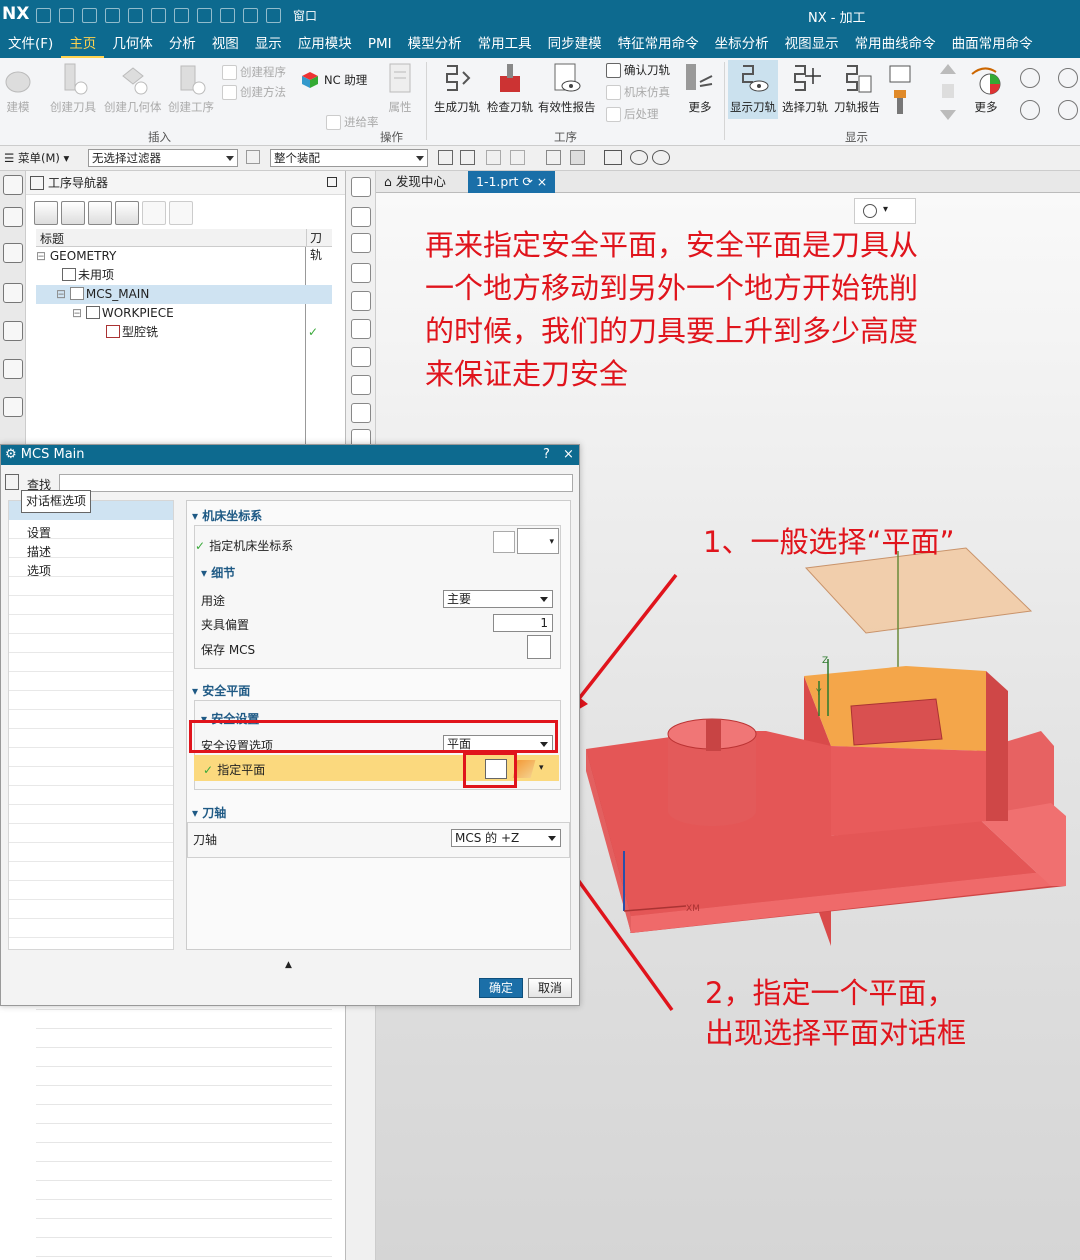 This screenshot has width=1080, height=1260. What do you see at coordinates (538, 541) in the screenshot?
I see `csys-type-dropdown: ▾` at bounding box center [538, 541].